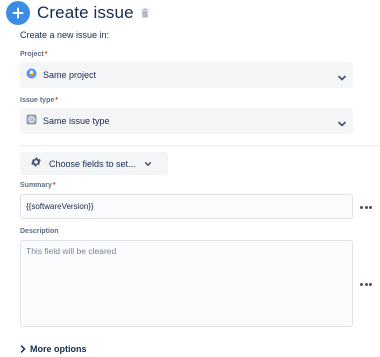  I want to click on description-label-text: Description, so click(39, 231).